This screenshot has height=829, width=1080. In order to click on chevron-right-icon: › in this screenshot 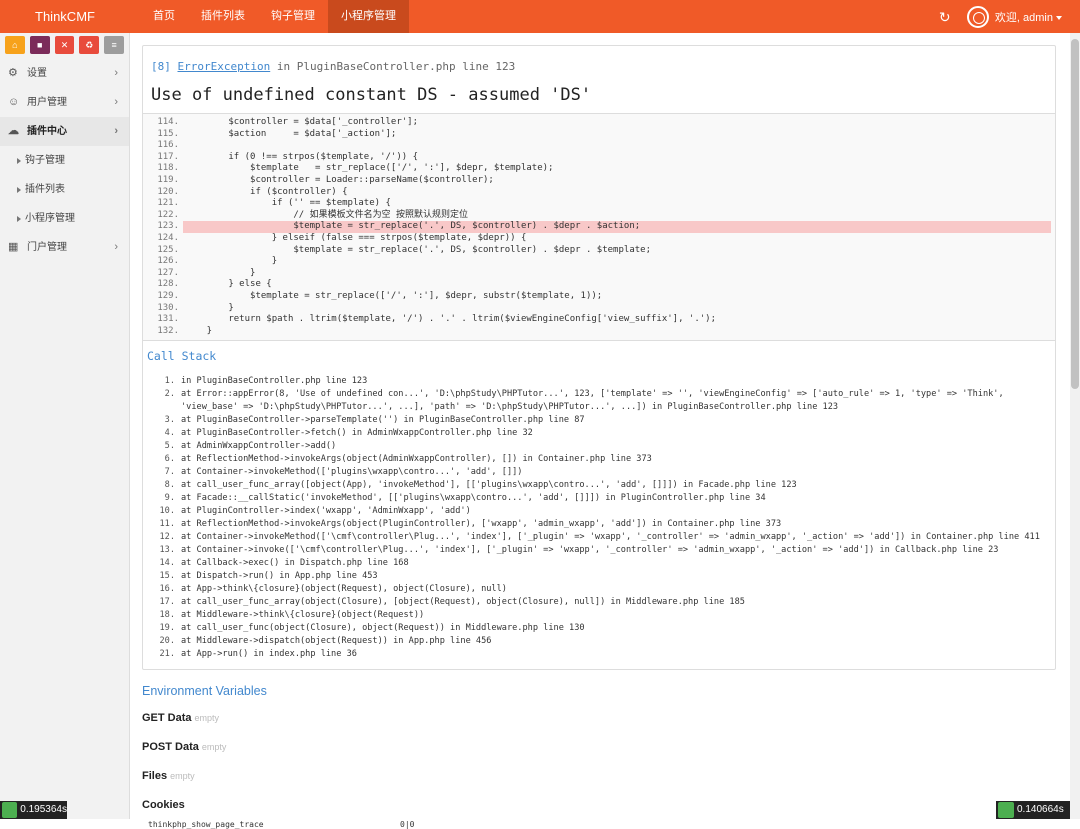, I will do `click(116, 102)`.